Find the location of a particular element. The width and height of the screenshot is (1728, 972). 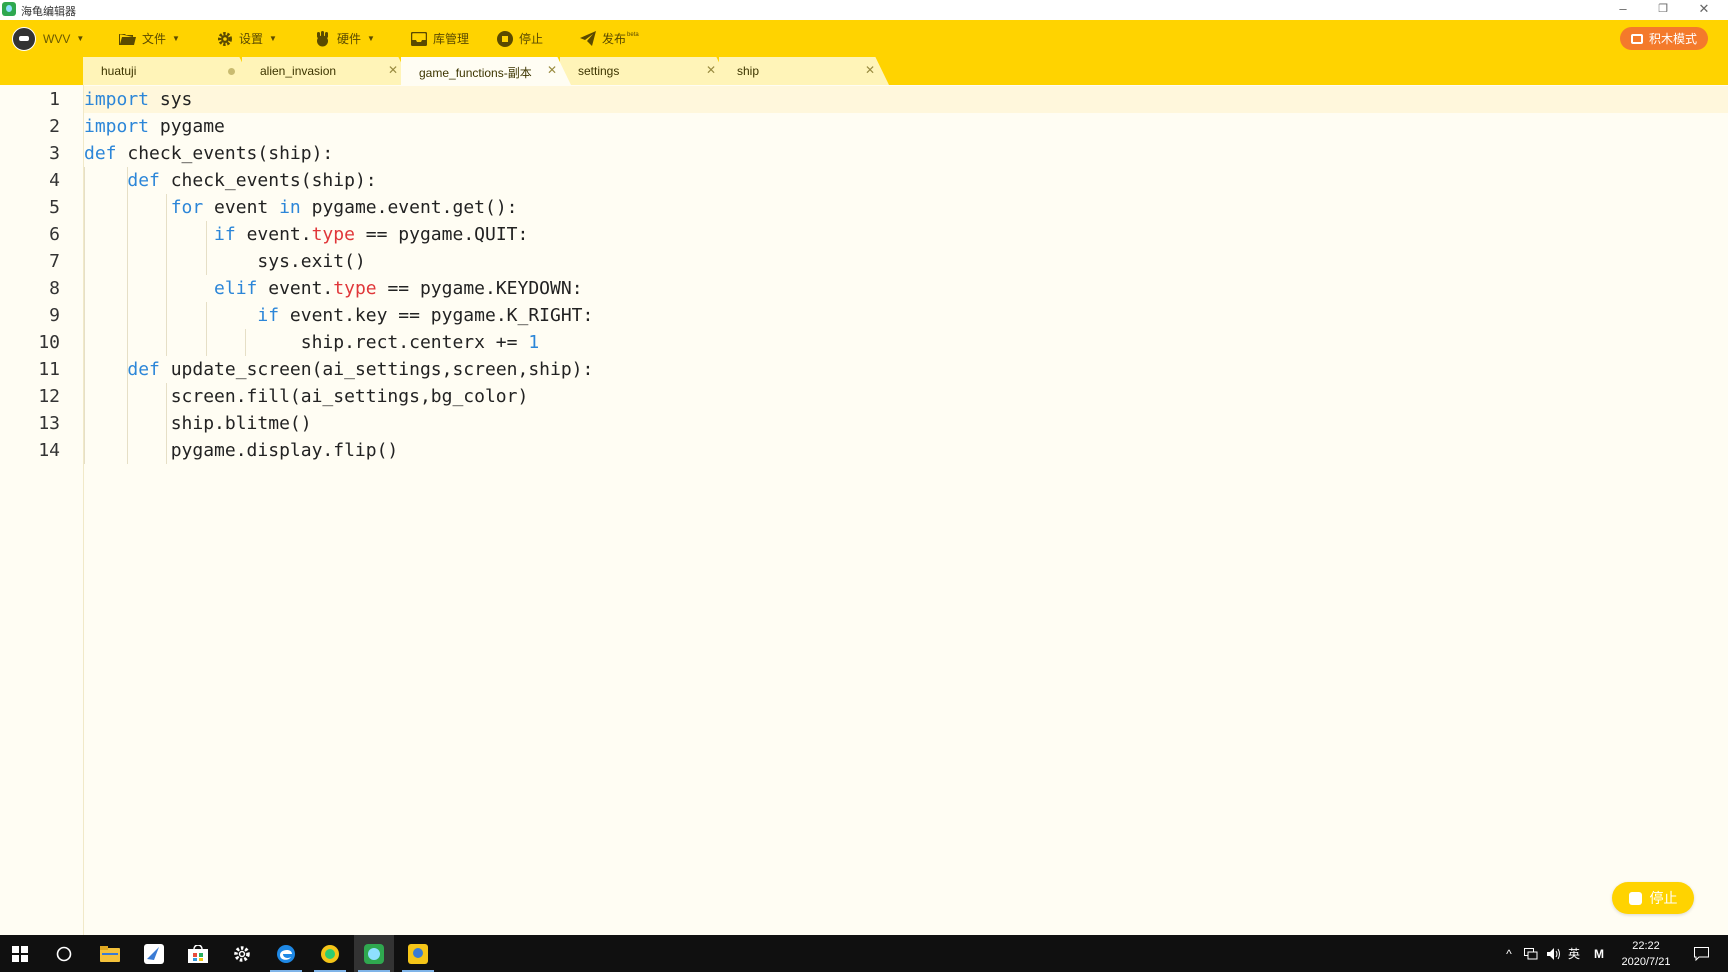

turtle-editor-icon is located at coordinates (374, 953).